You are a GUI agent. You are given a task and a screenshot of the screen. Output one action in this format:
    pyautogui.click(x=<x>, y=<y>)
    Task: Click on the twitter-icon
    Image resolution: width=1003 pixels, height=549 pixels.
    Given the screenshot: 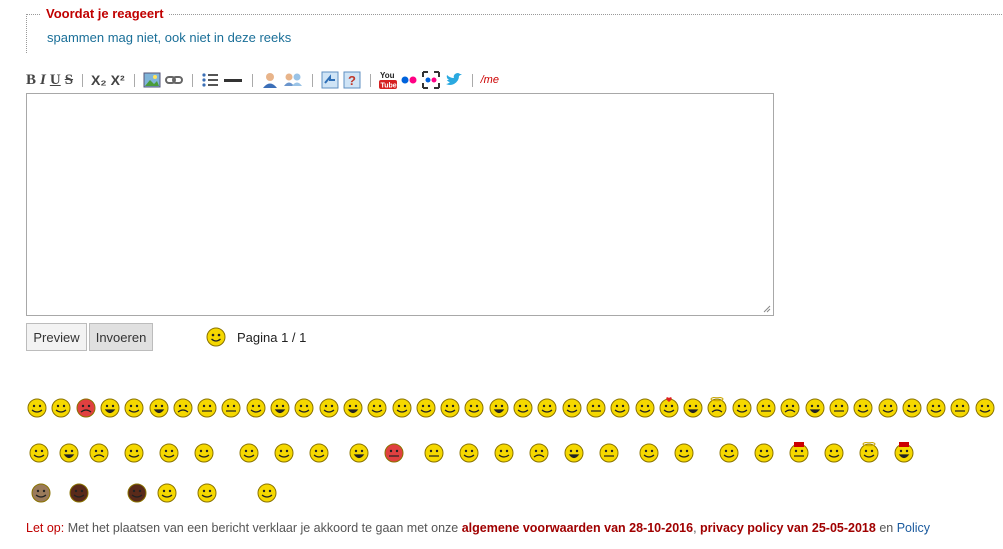 What is the action you would take?
    pyautogui.click(x=454, y=80)
    